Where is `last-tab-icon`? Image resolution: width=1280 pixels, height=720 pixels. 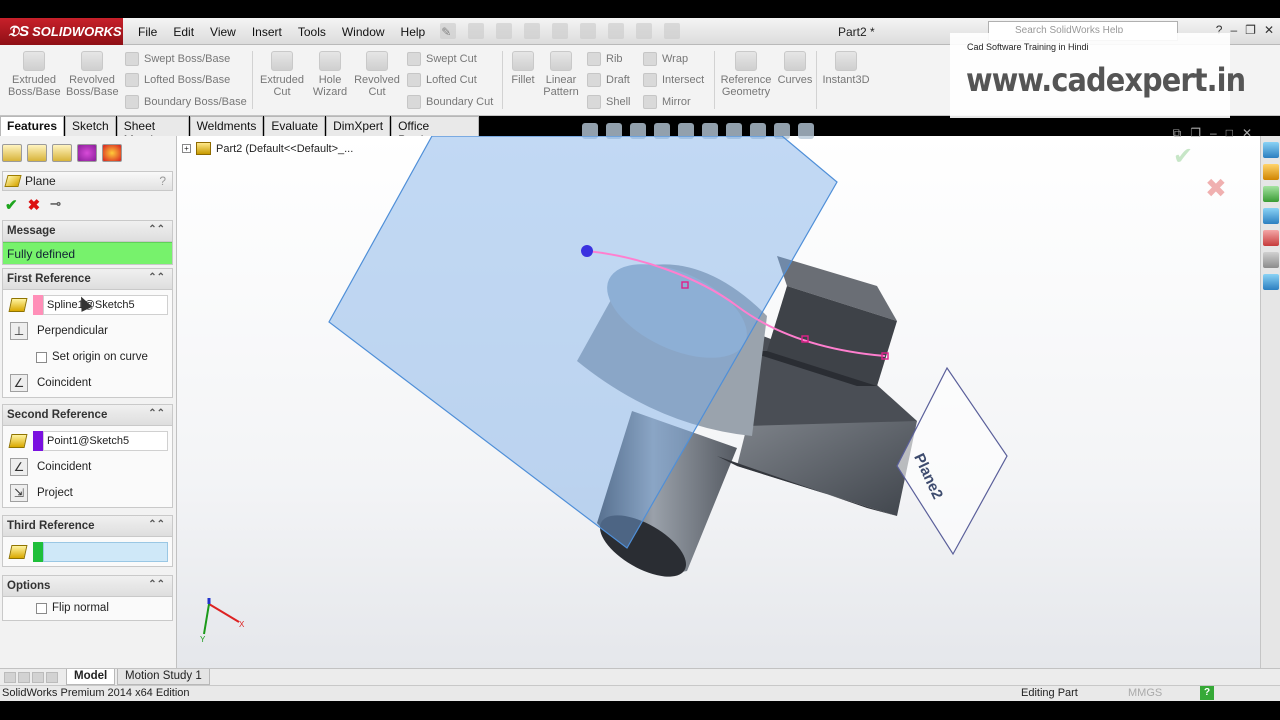
last-tab-icon is located at coordinates (52, 677).